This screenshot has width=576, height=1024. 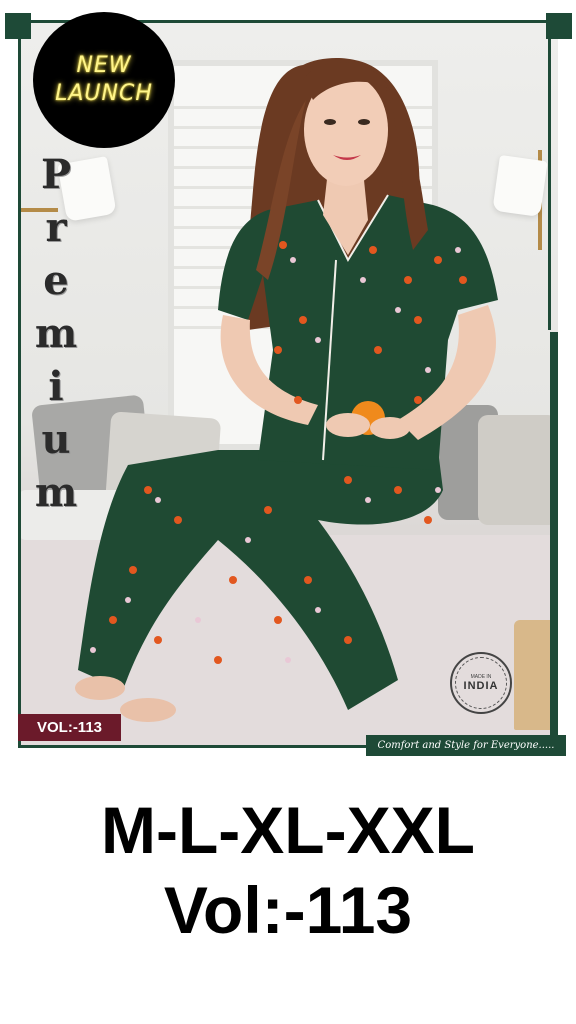 What do you see at coordinates (104, 65) in the screenshot?
I see `badge-line1: NEW` at bounding box center [104, 65].